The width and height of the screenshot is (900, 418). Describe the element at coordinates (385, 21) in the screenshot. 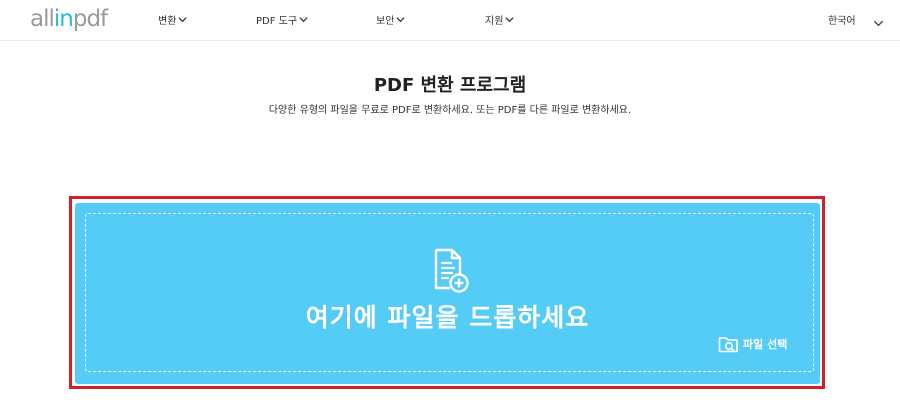

I see `nav-security-label: 보안` at that location.